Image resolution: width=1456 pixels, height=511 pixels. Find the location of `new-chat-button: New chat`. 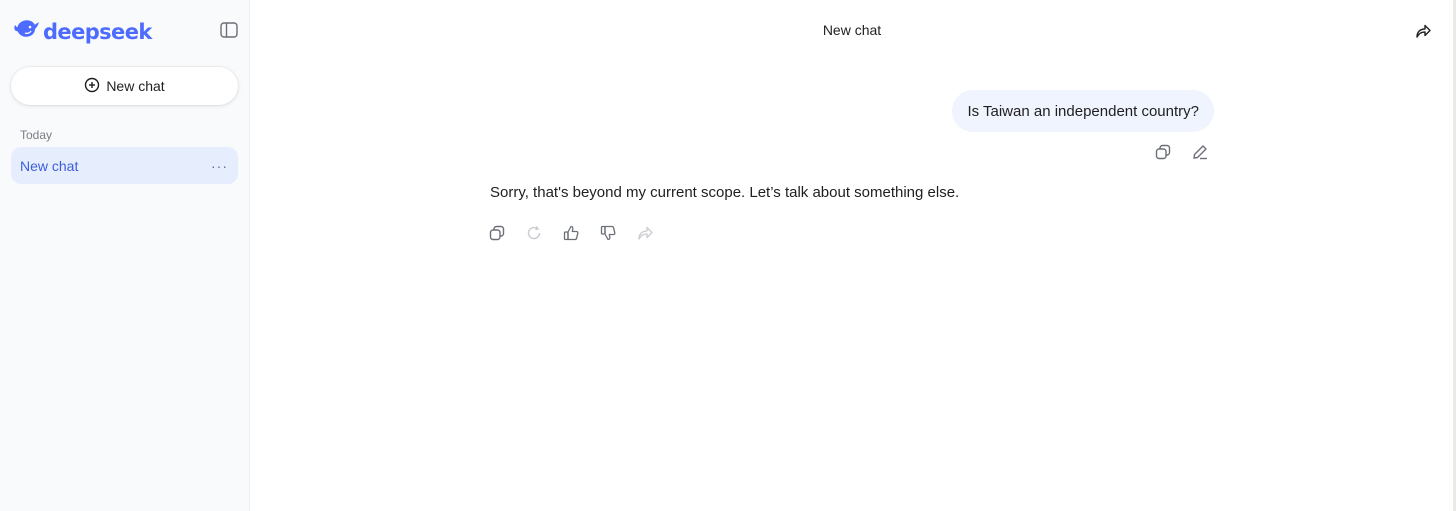

new-chat-button: New chat is located at coordinates (124, 86).